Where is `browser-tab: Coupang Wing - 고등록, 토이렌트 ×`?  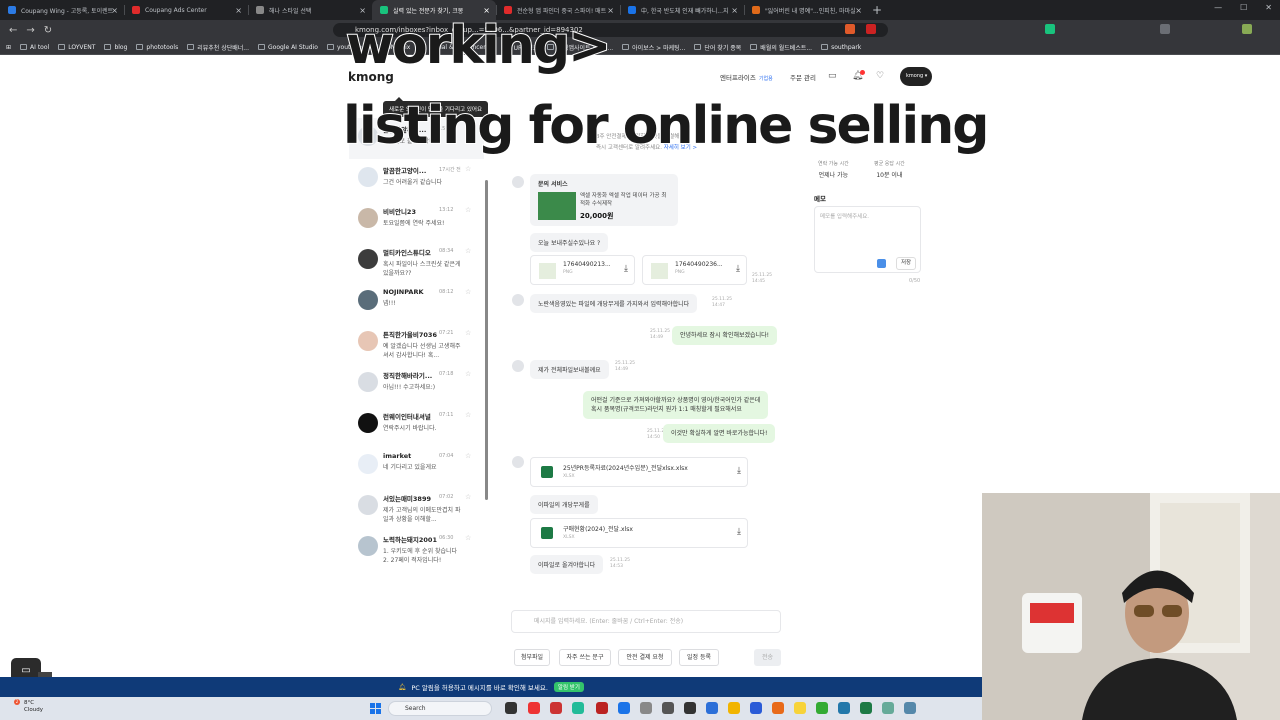
browser-tab: Coupang Wing - 고등록, 토이렌트 × is located at coordinates (62, 10).